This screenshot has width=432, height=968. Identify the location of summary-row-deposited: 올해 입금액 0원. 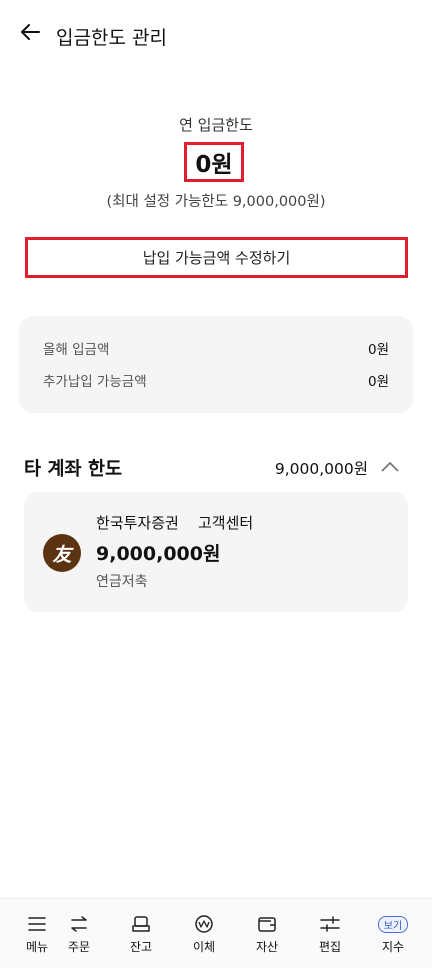
(216, 348).